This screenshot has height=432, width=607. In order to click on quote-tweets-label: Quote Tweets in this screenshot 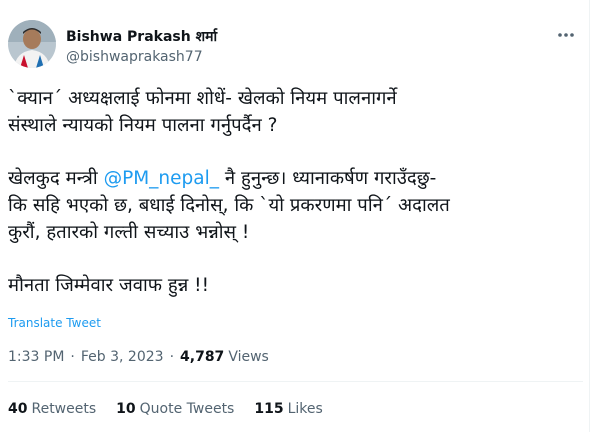, I will do `click(187, 409)`.